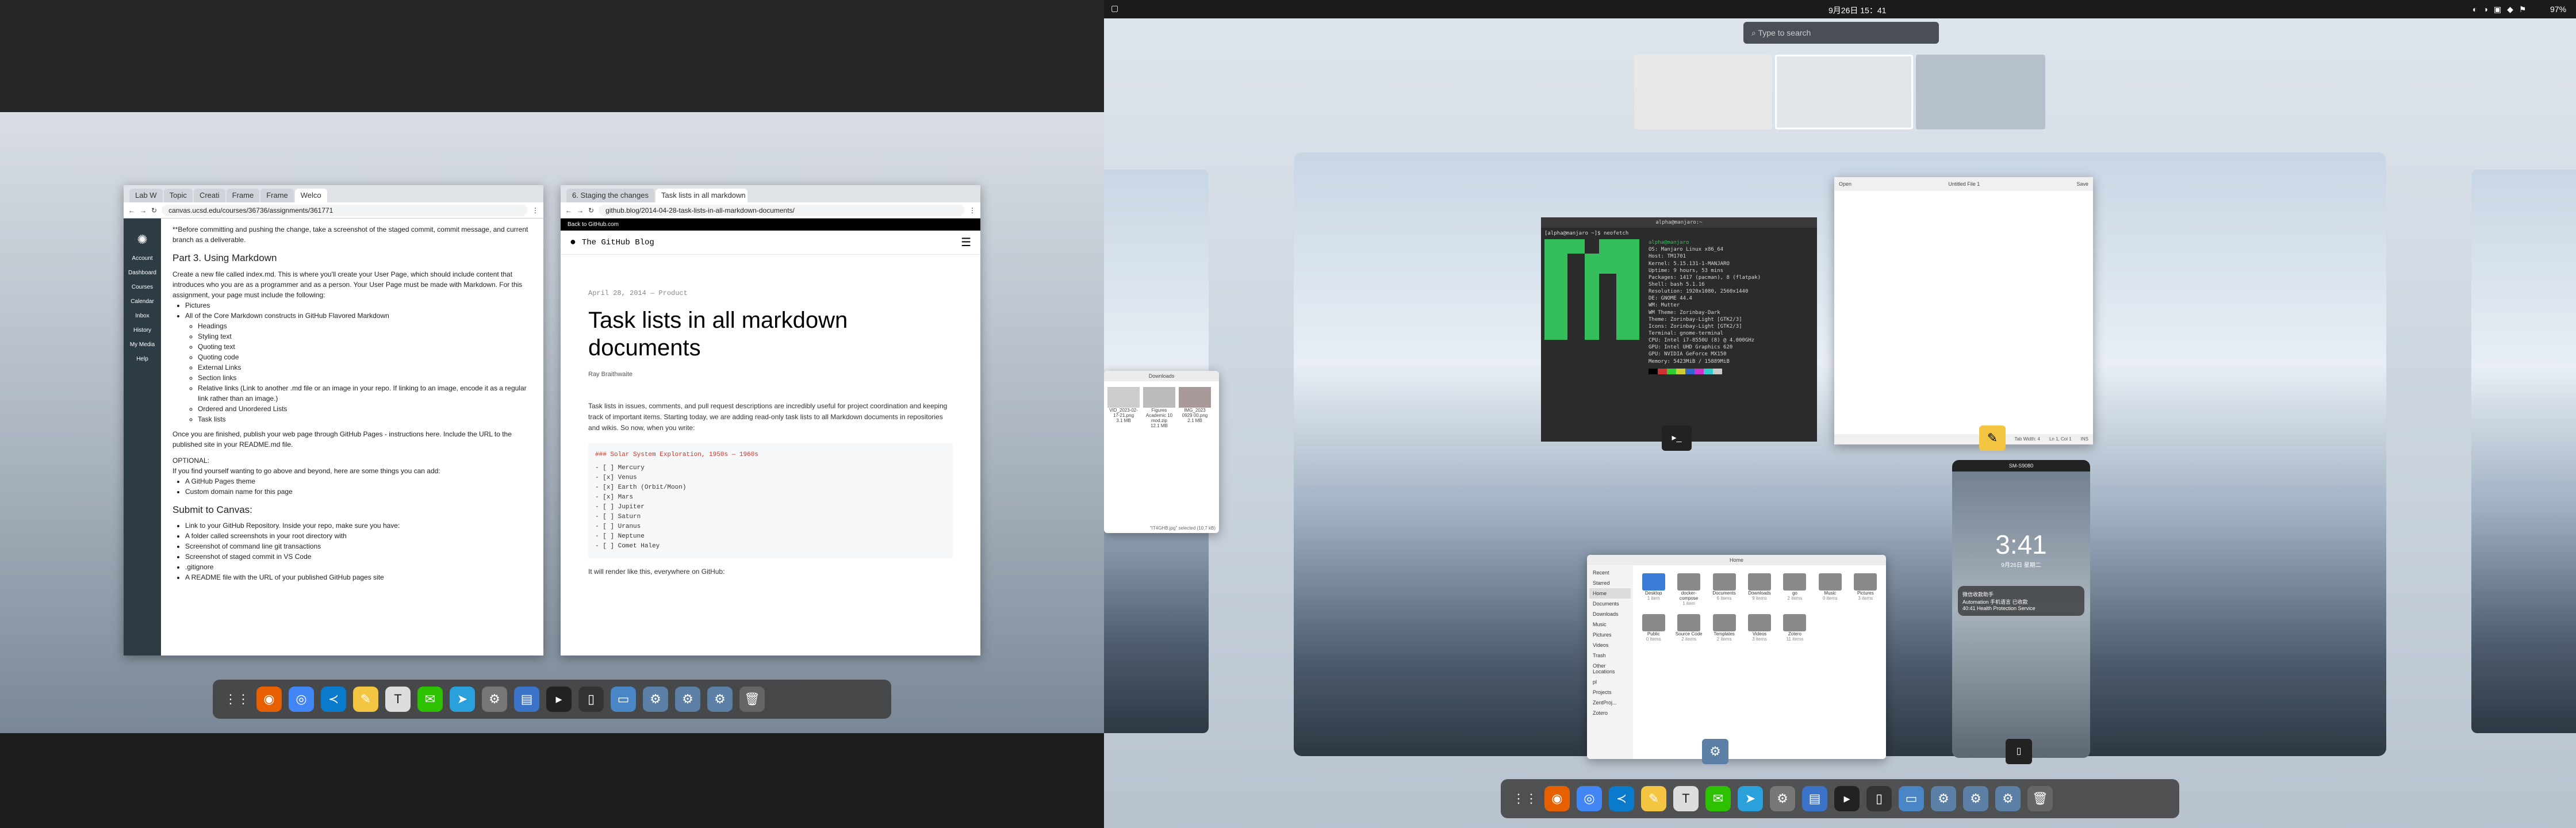 The height and width of the screenshot is (828, 2576). What do you see at coordinates (2558, 9) in the screenshot?
I see `battery-percent: 97%` at bounding box center [2558, 9].